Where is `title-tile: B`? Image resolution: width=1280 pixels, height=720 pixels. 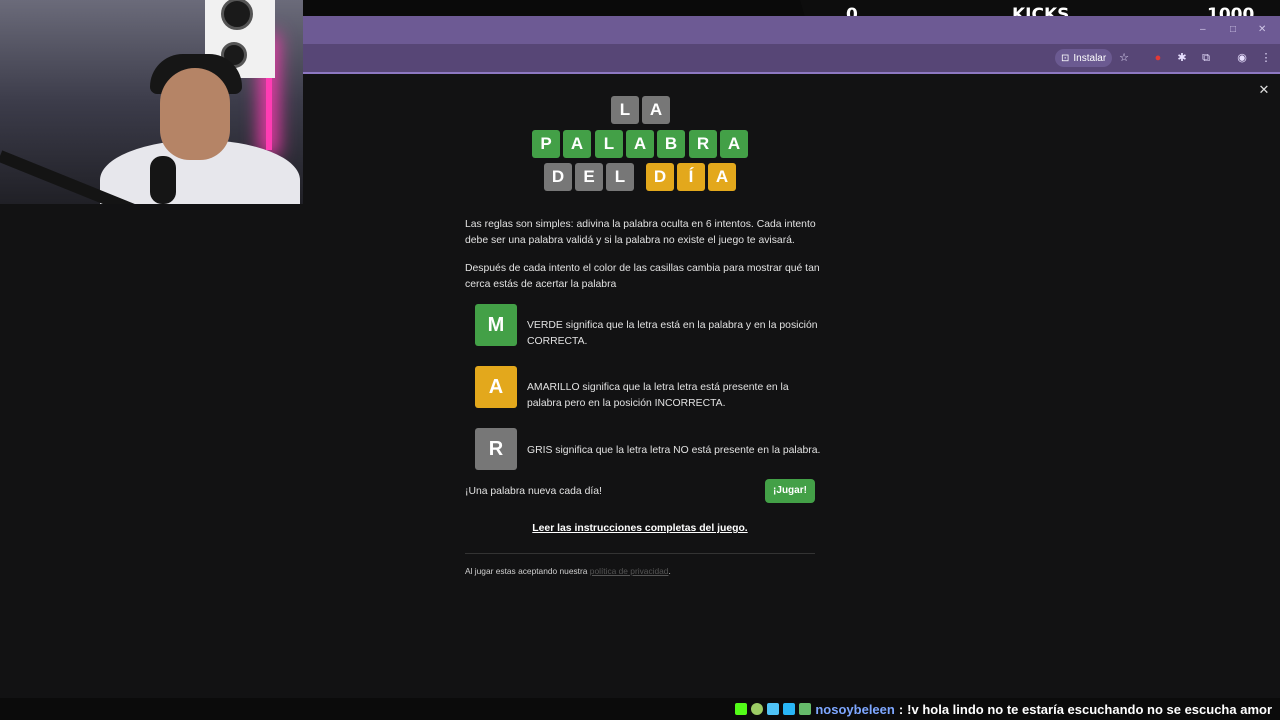 title-tile: B is located at coordinates (671, 144).